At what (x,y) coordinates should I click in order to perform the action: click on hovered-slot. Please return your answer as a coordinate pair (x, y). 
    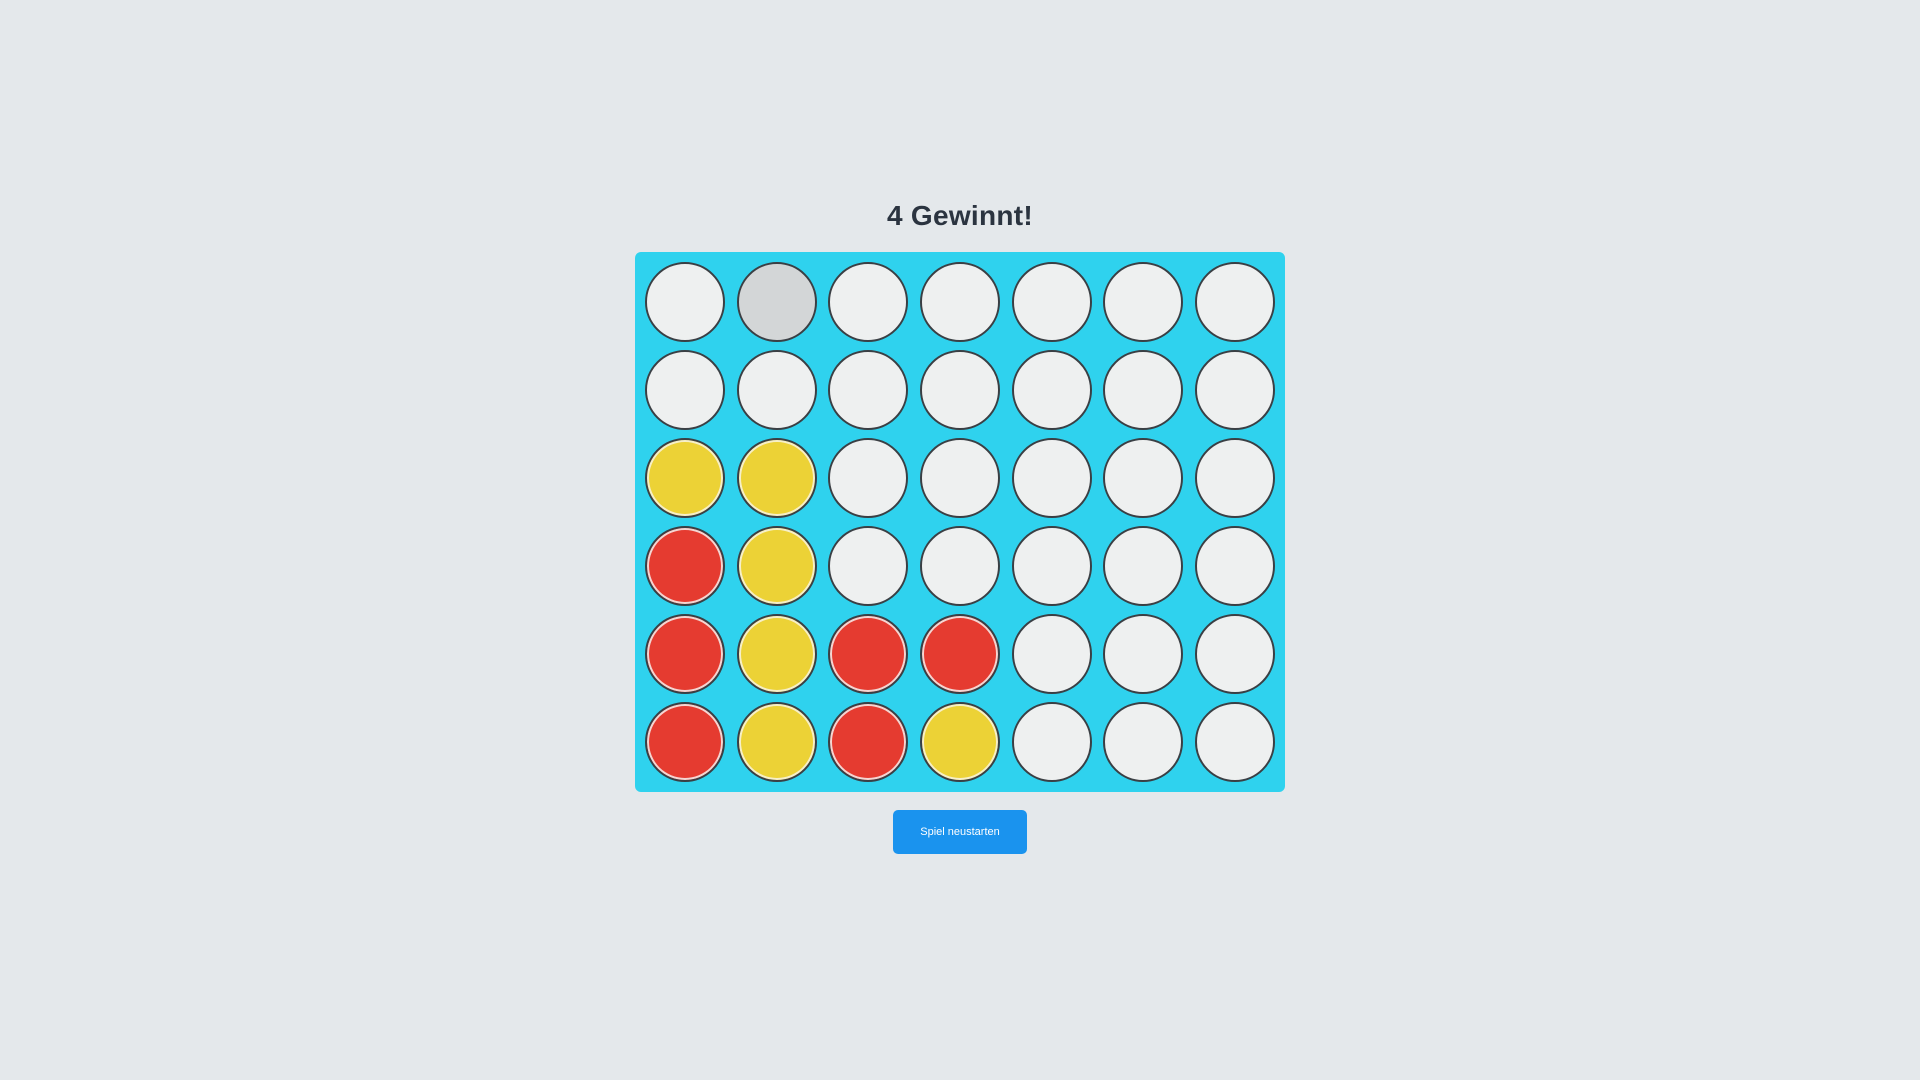
    Looking at the image, I should click on (776, 302).